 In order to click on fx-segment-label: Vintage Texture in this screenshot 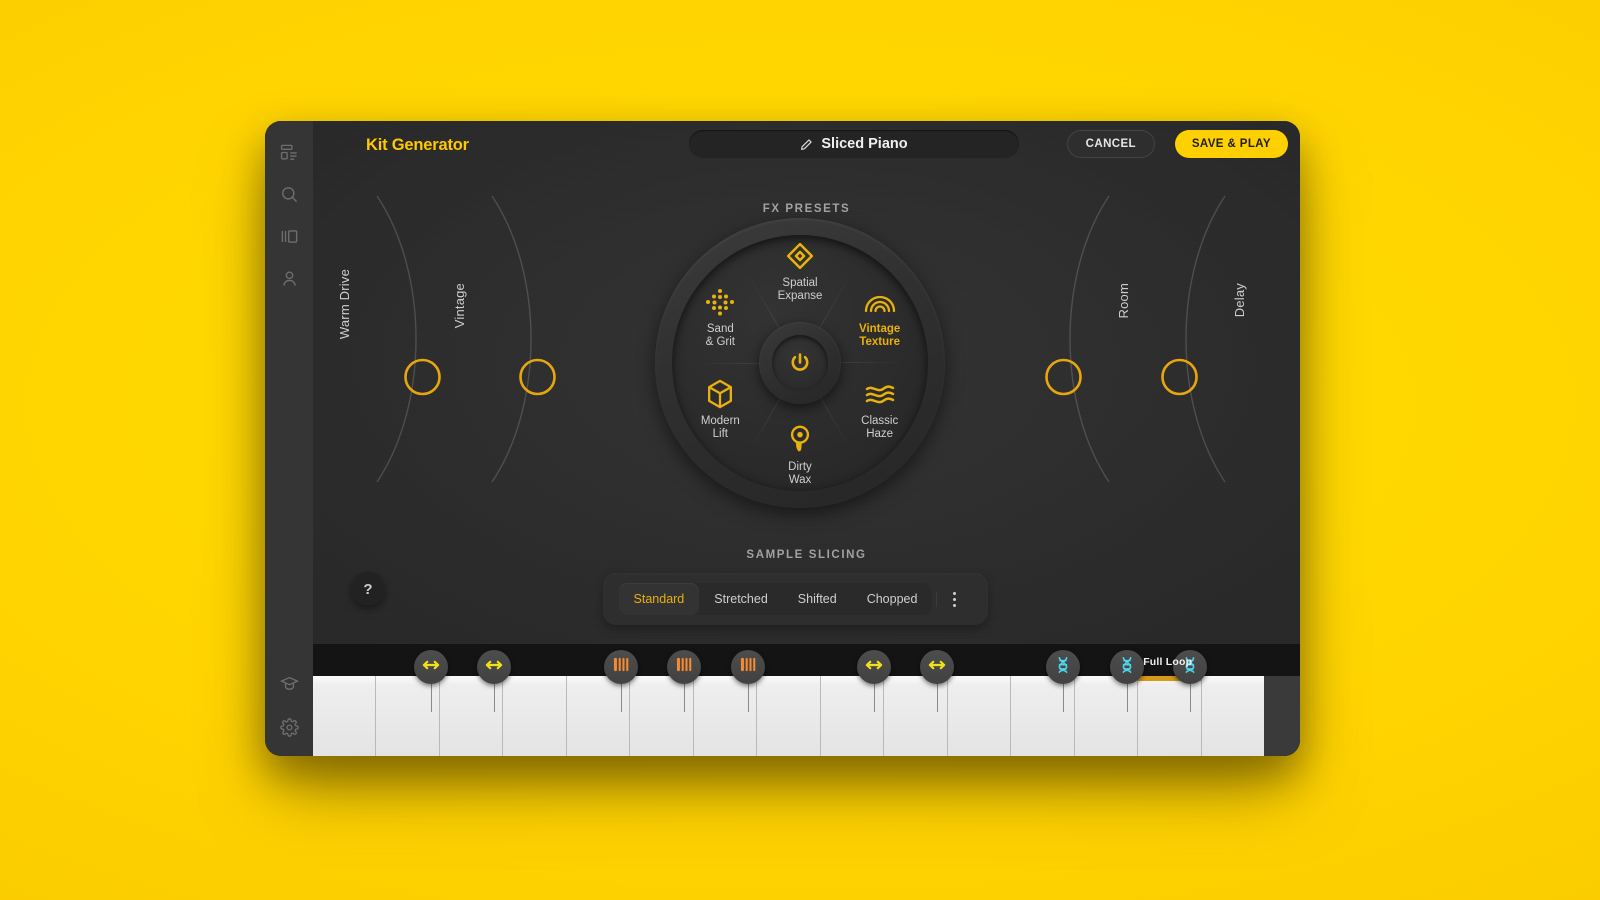, I will do `click(880, 335)`.